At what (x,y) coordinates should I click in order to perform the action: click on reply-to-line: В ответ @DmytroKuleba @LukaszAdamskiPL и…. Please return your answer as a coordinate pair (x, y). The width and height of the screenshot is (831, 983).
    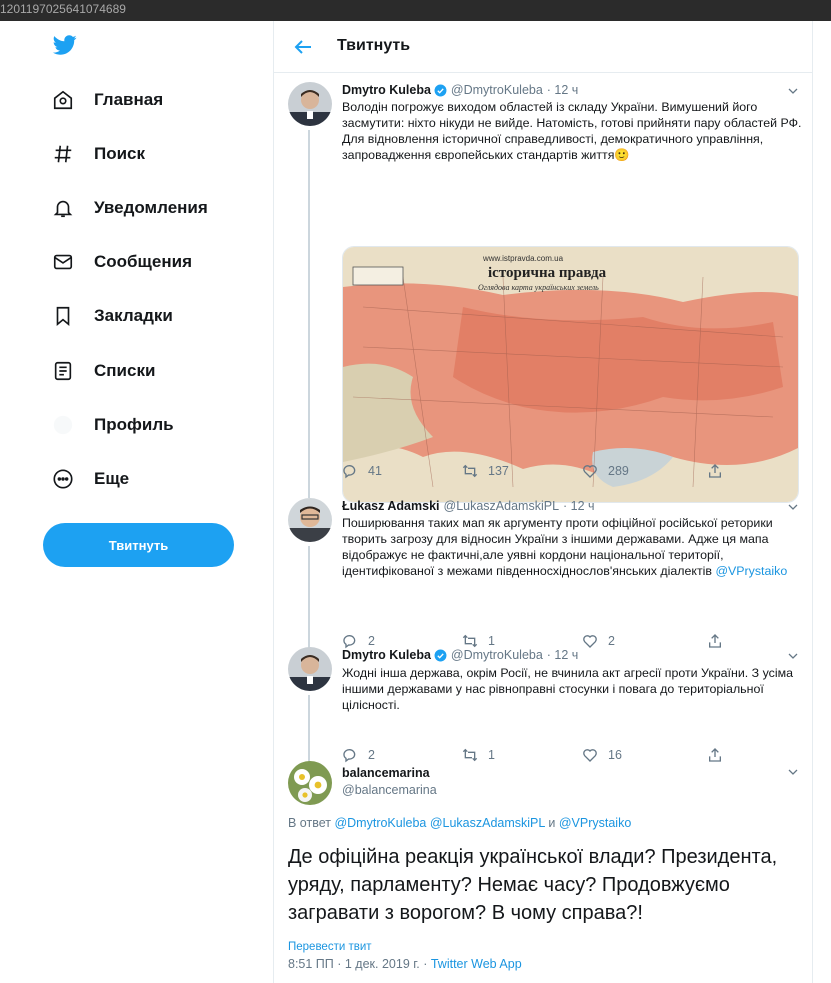
    Looking at the image, I should click on (459, 823).